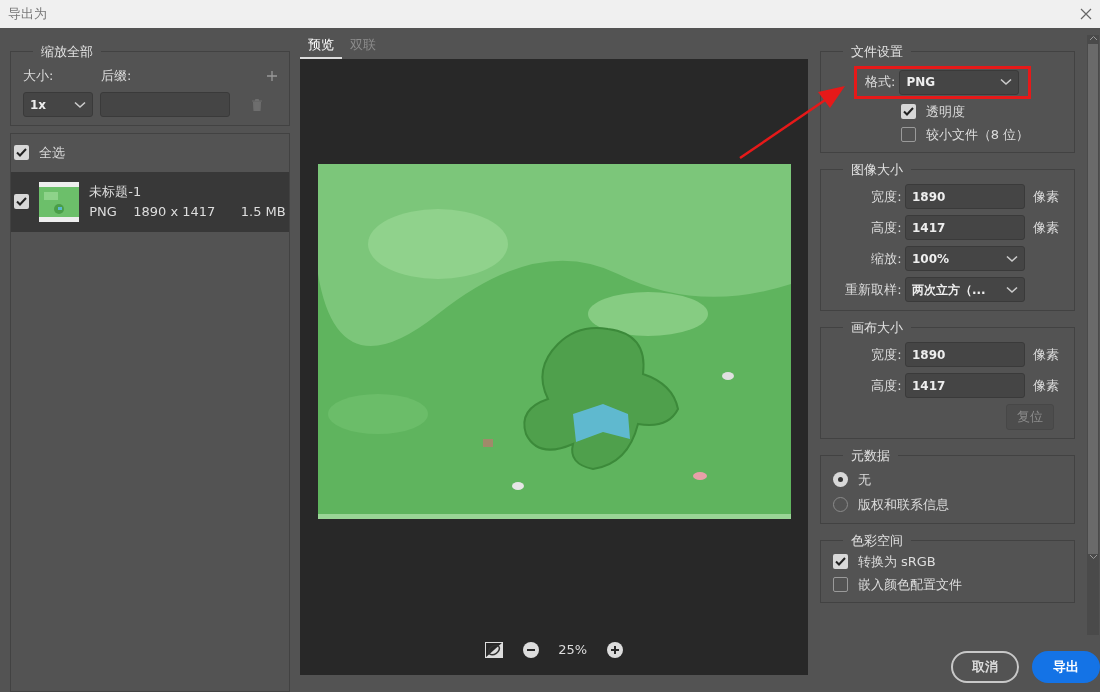  Describe the element at coordinates (877, 51) in the screenshot. I see `group-title: 文件设置` at that location.